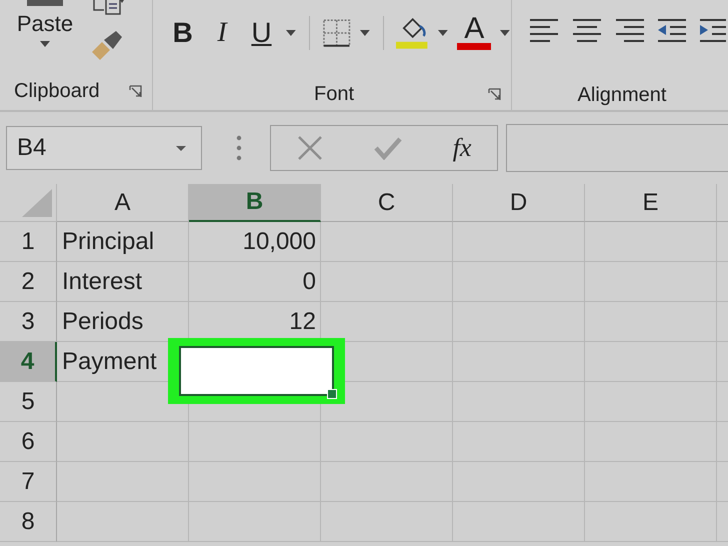  I want to click on table-cell: Payment, so click(109, 362).